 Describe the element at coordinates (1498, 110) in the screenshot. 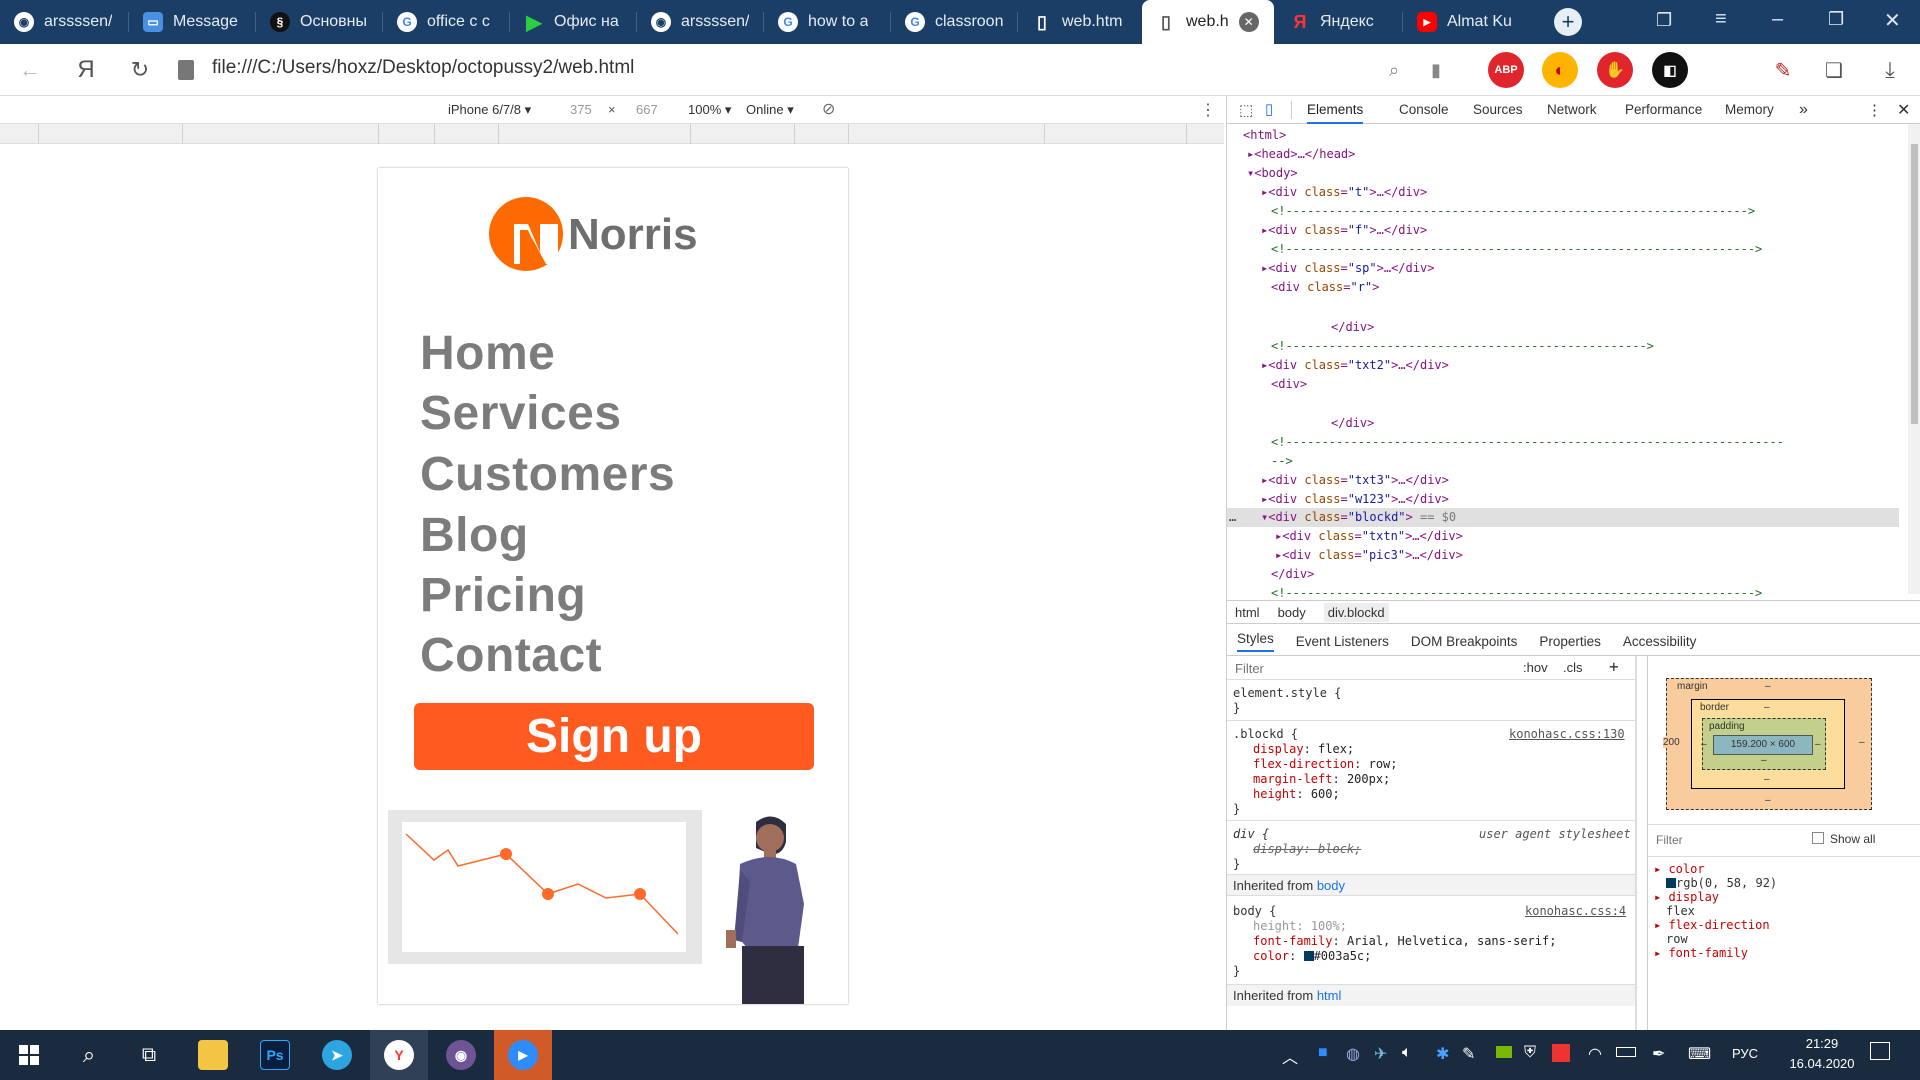

I see `tab-sources: Sources` at that location.